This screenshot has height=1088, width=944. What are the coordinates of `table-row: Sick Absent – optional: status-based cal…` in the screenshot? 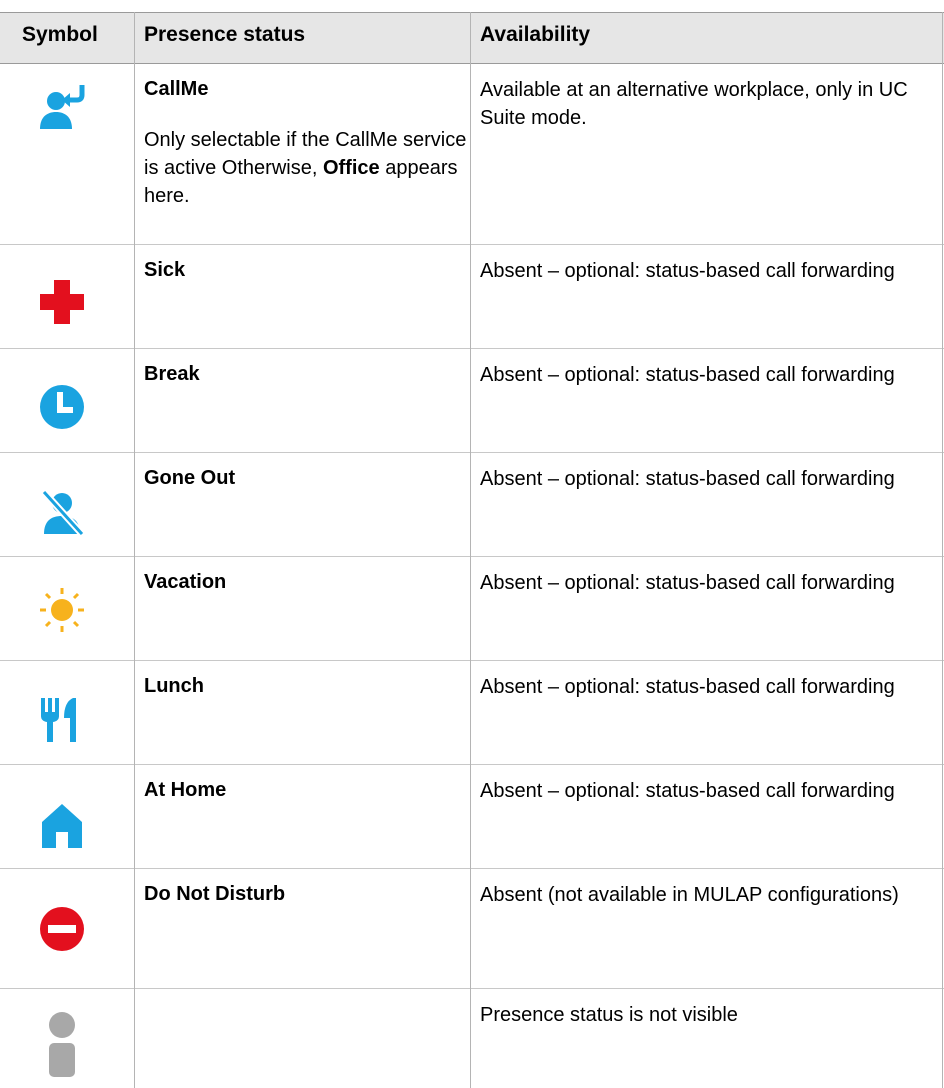 It's located at (472, 297).